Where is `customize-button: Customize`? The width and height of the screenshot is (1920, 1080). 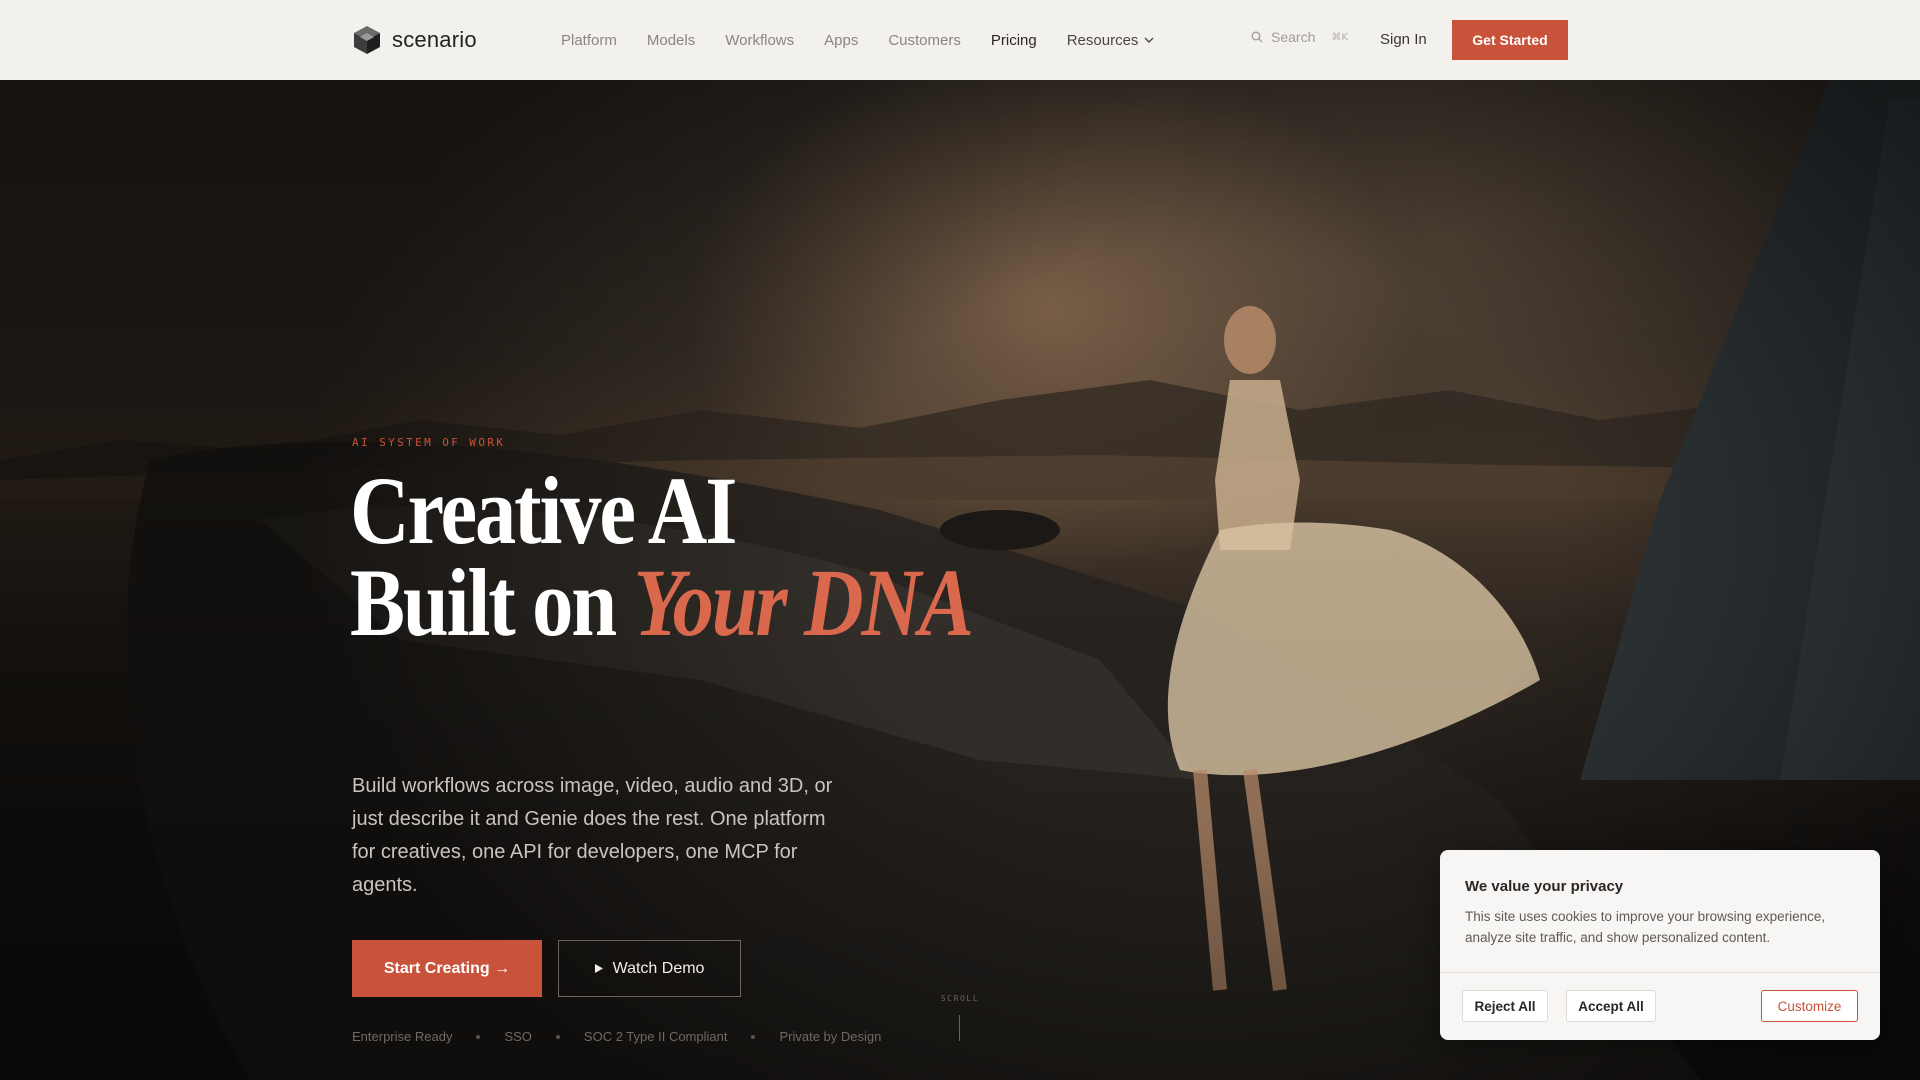
customize-button: Customize is located at coordinates (1809, 1006).